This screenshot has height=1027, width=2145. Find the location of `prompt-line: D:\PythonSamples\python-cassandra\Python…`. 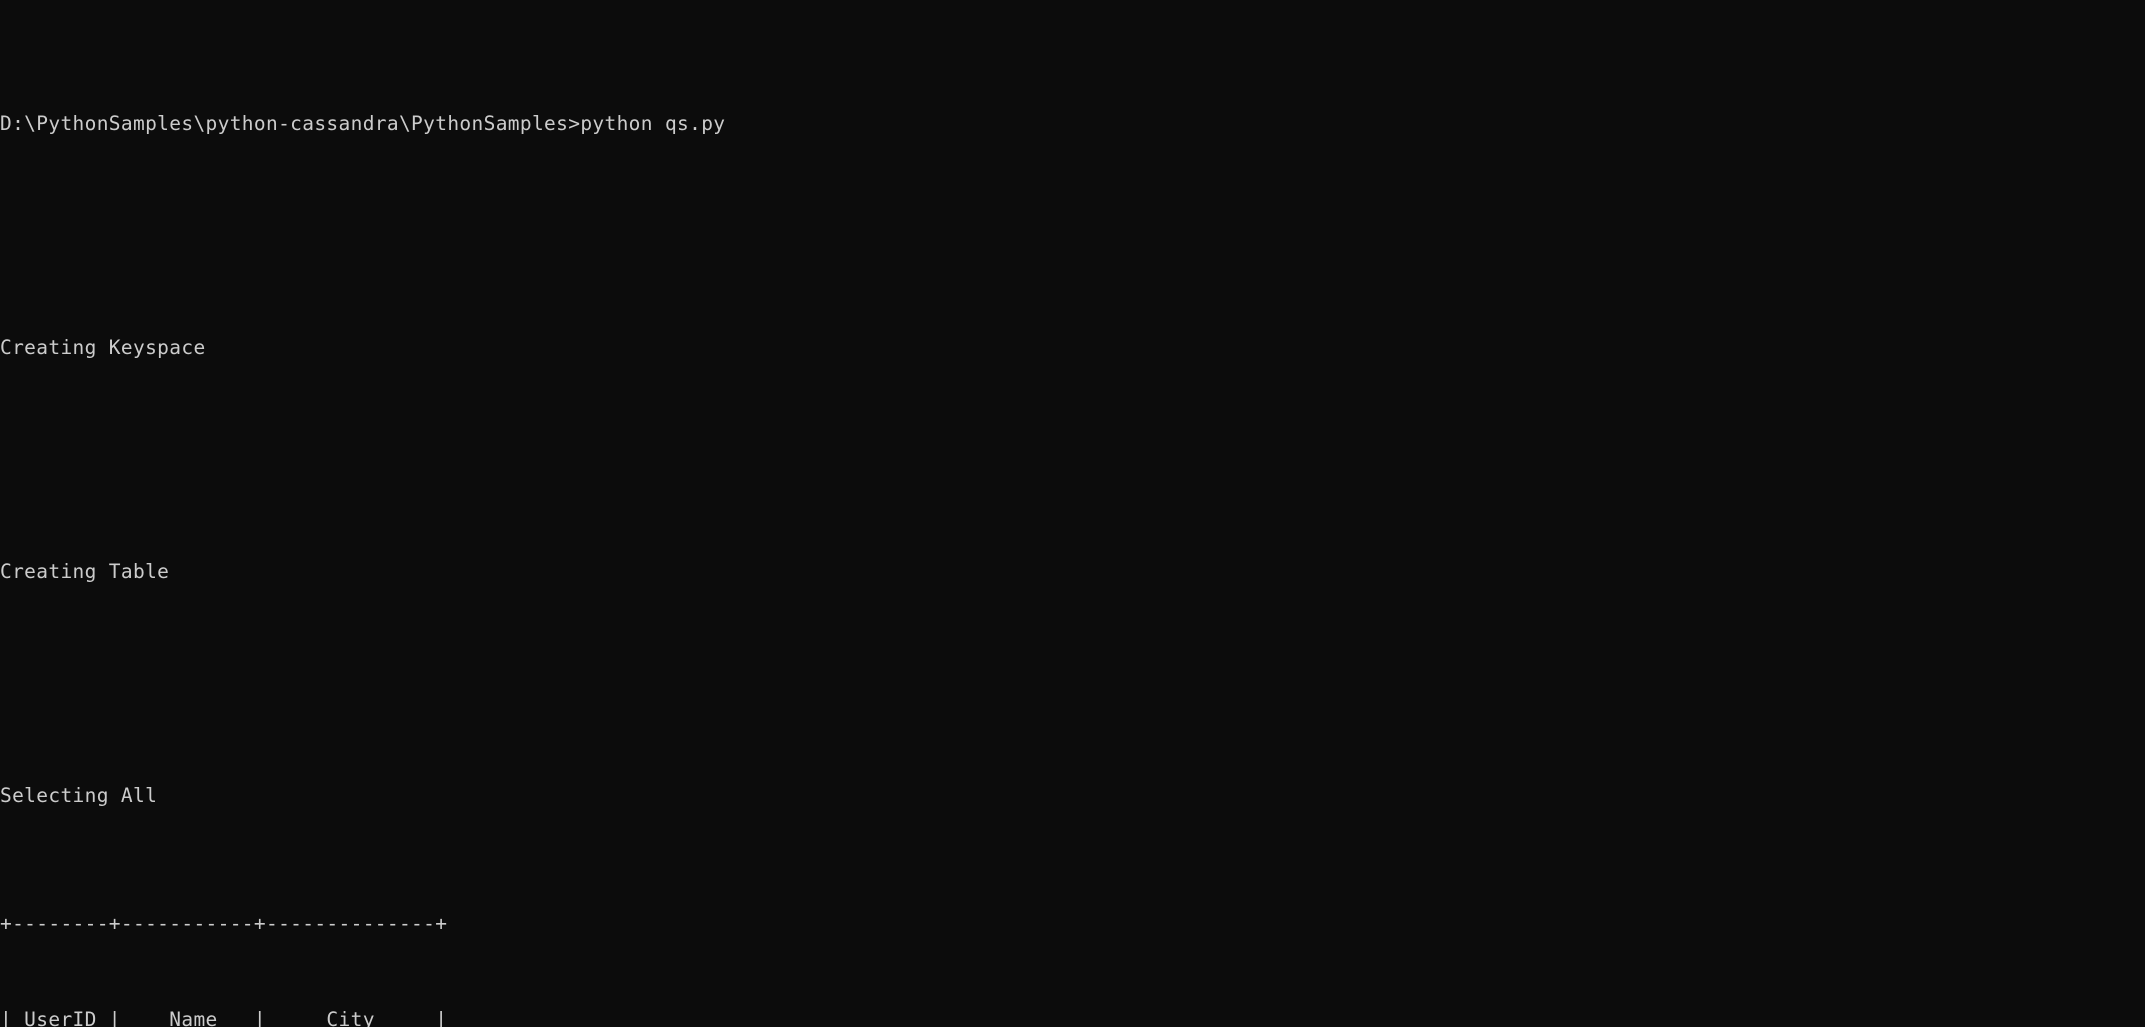

prompt-line: D:\PythonSamples\python-cassandra\Python… is located at coordinates (363, 123).